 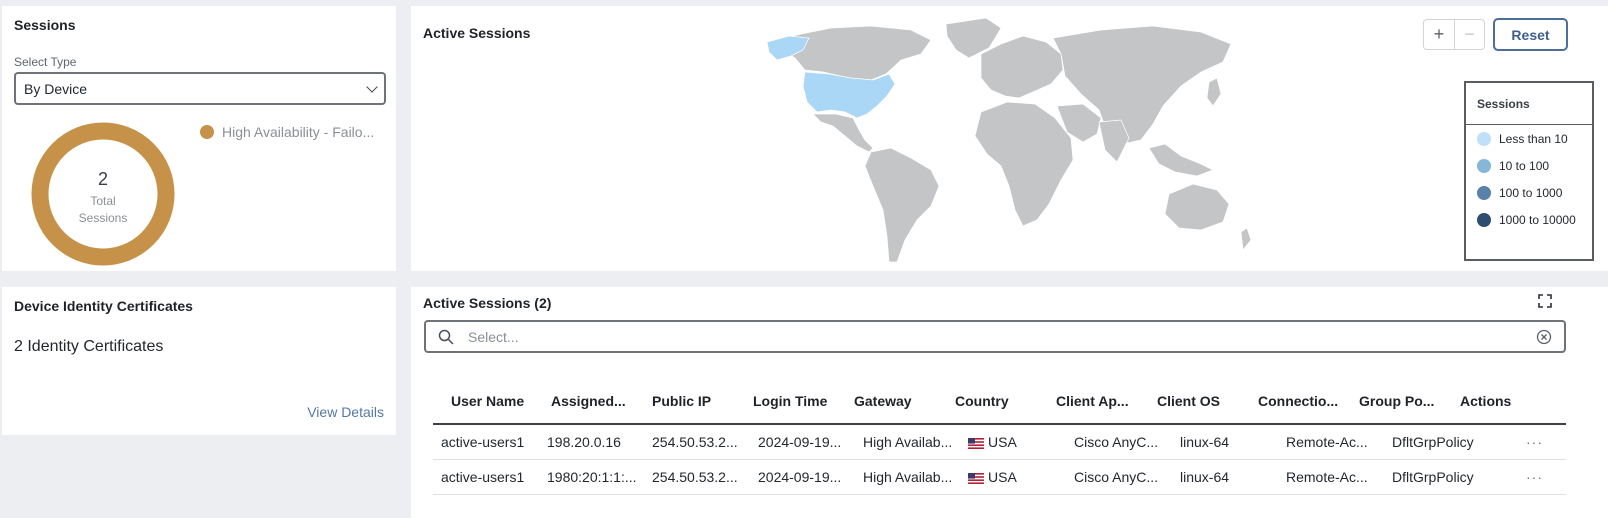 I want to click on zoom-in-button: +, so click(x=1439, y=34).